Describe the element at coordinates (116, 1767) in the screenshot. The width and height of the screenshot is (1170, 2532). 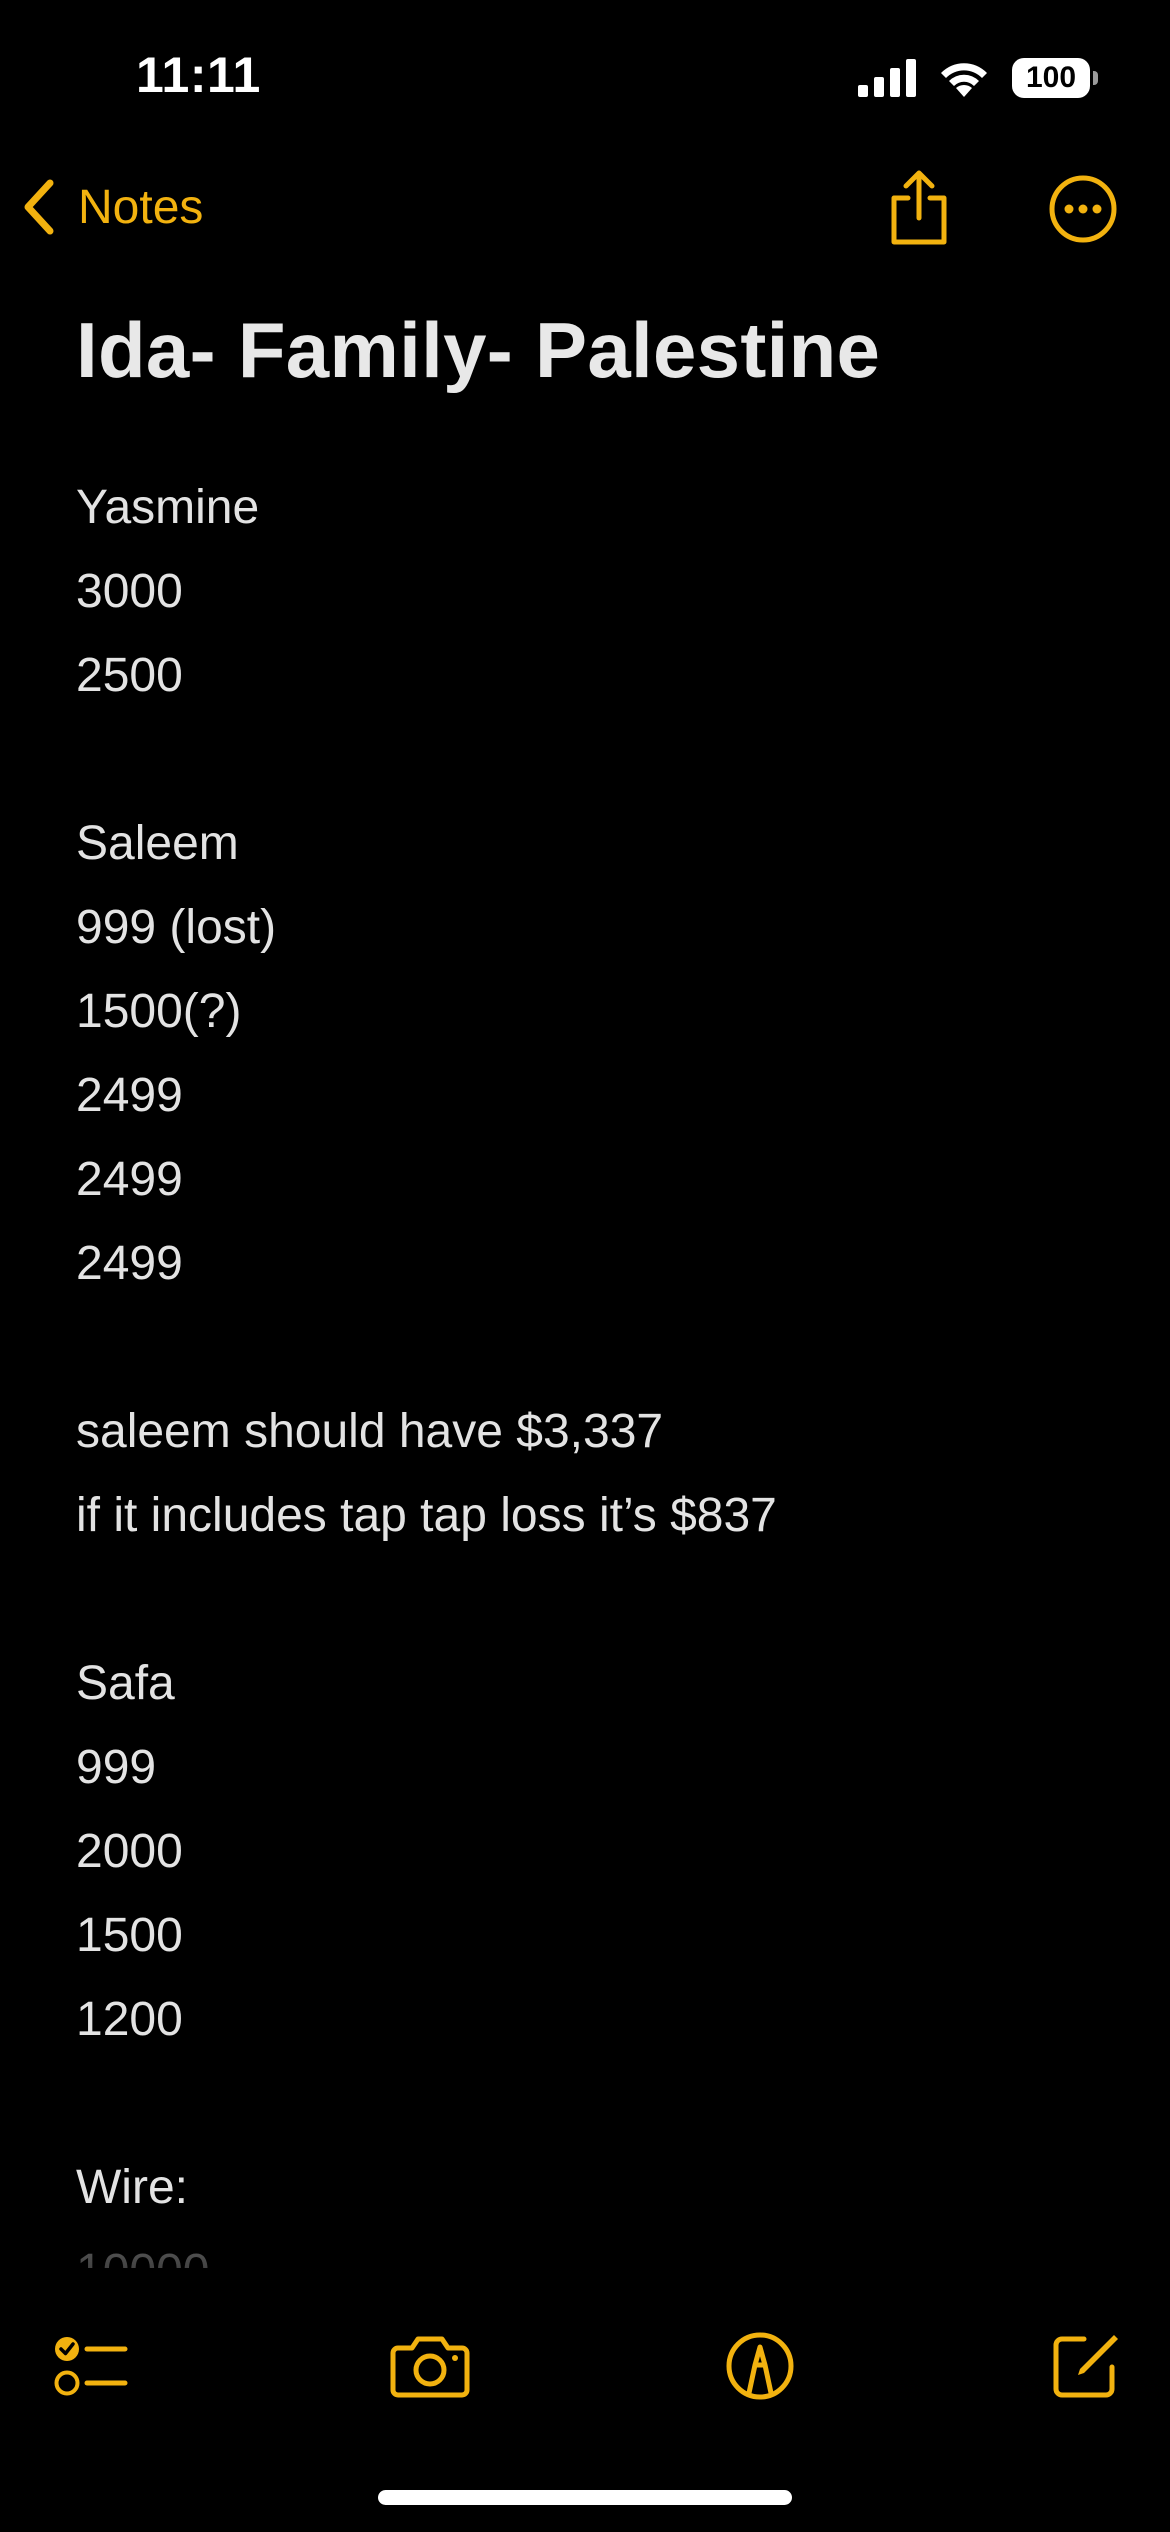
I see `note-line: 999` at that location.